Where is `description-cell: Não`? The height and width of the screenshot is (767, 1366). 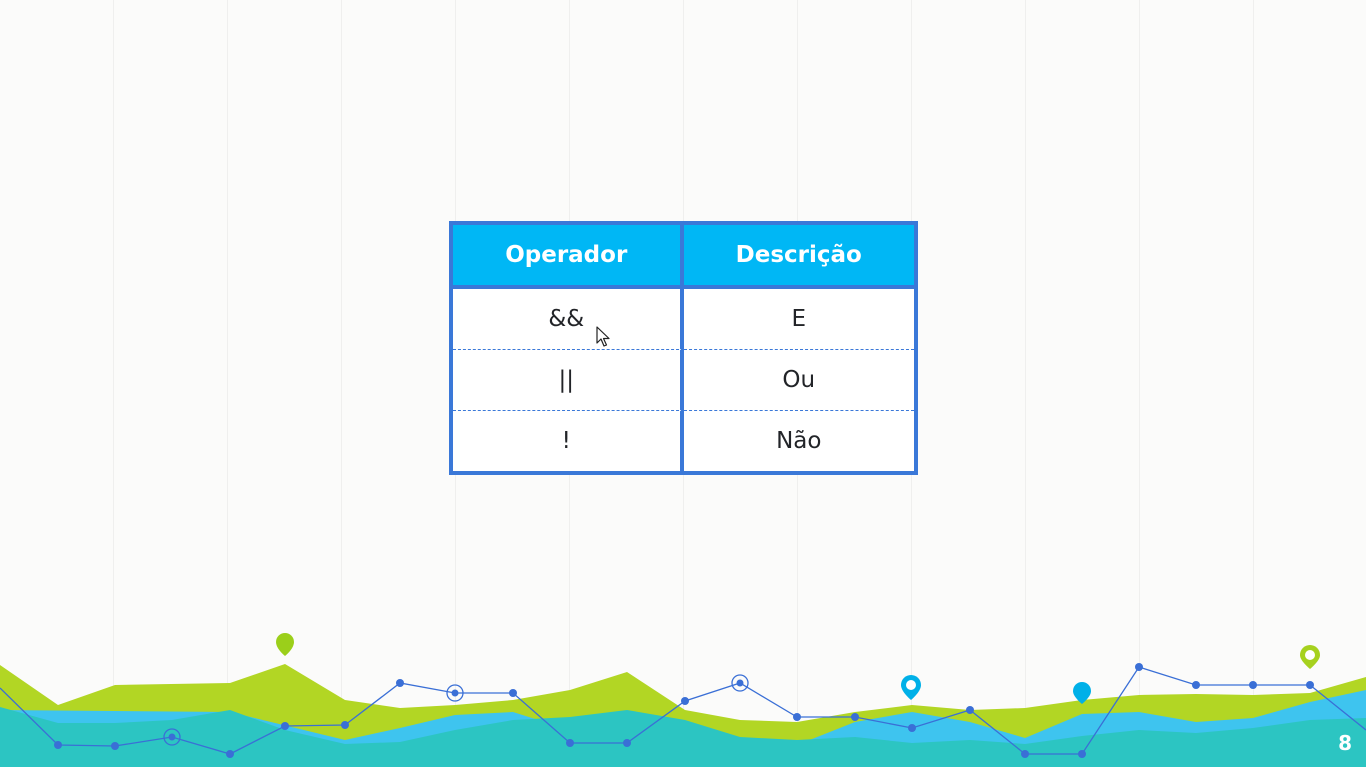 description-cell: Não is located at coordinates (798, 441).